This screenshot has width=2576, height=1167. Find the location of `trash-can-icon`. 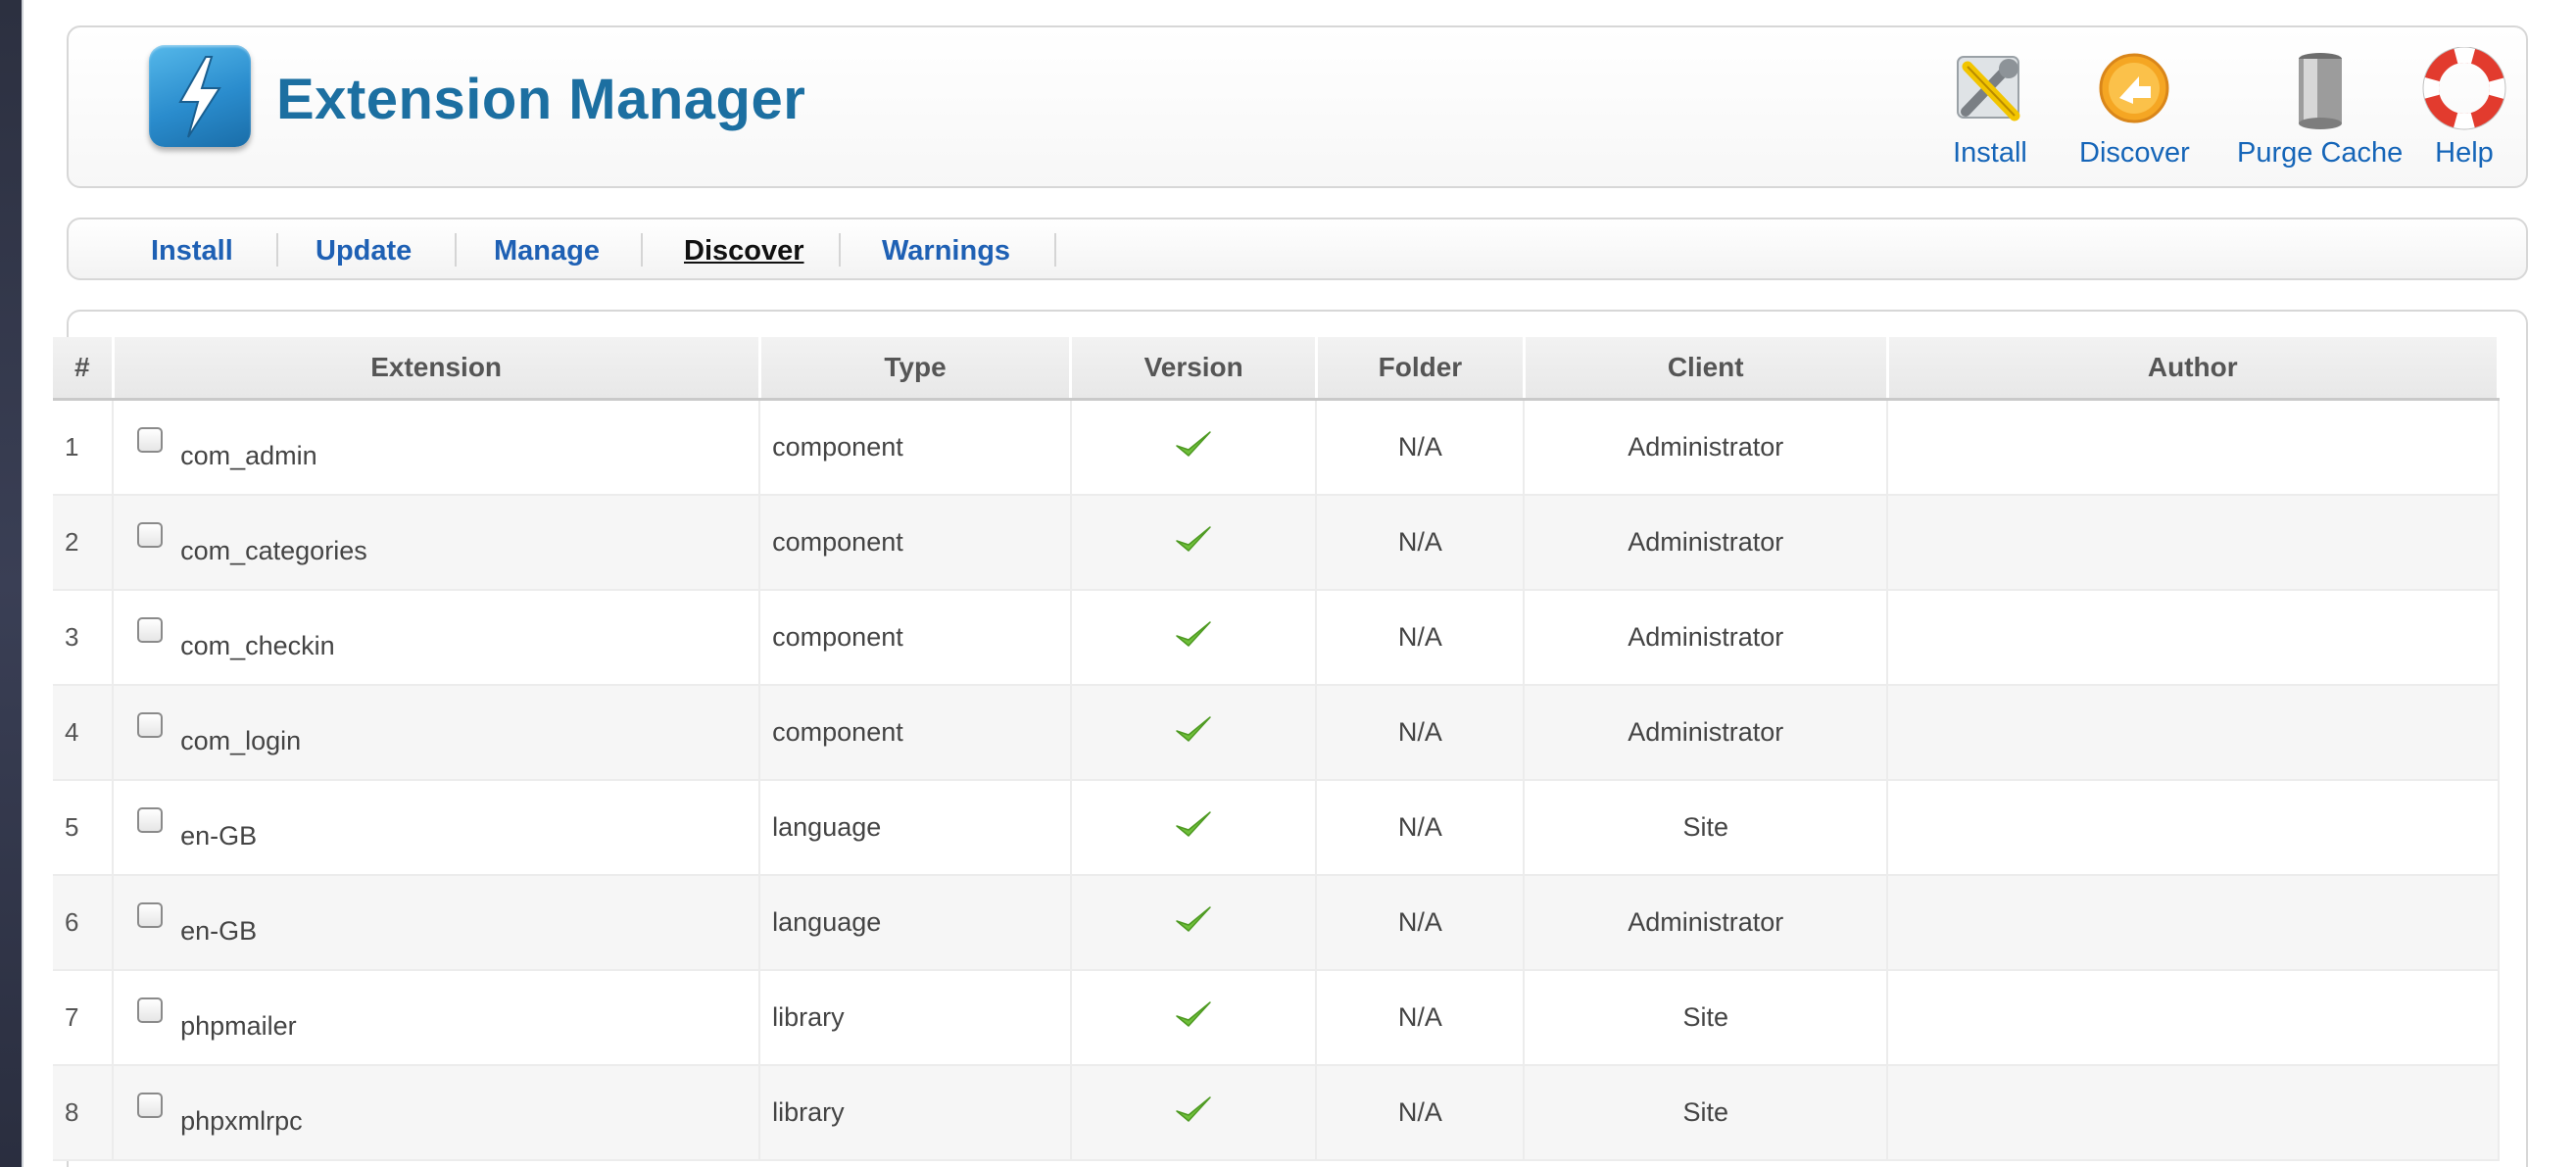

trash-can-icon is located at coordinates (2320, 91).